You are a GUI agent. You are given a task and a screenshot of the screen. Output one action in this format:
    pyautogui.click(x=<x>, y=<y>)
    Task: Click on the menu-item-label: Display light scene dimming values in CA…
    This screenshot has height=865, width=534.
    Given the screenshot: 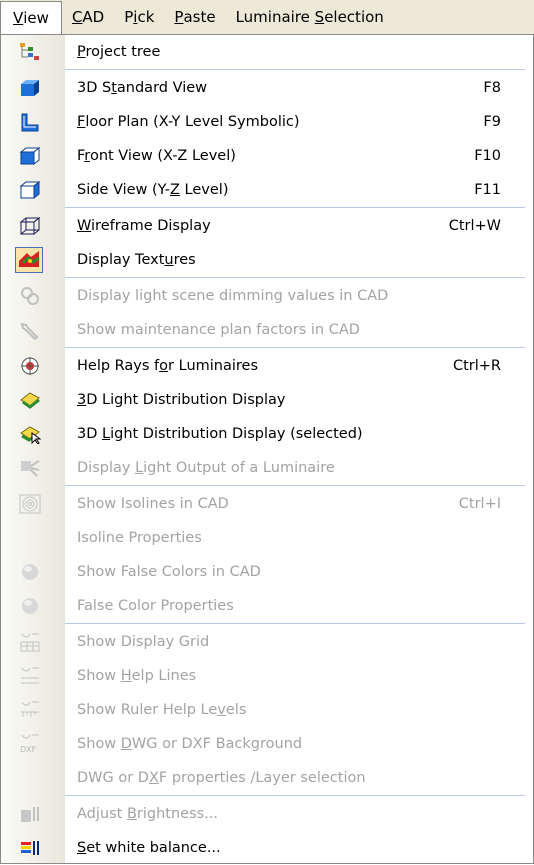 What is the action you would take?
    pyautogui.click(x=232, y=296)
    